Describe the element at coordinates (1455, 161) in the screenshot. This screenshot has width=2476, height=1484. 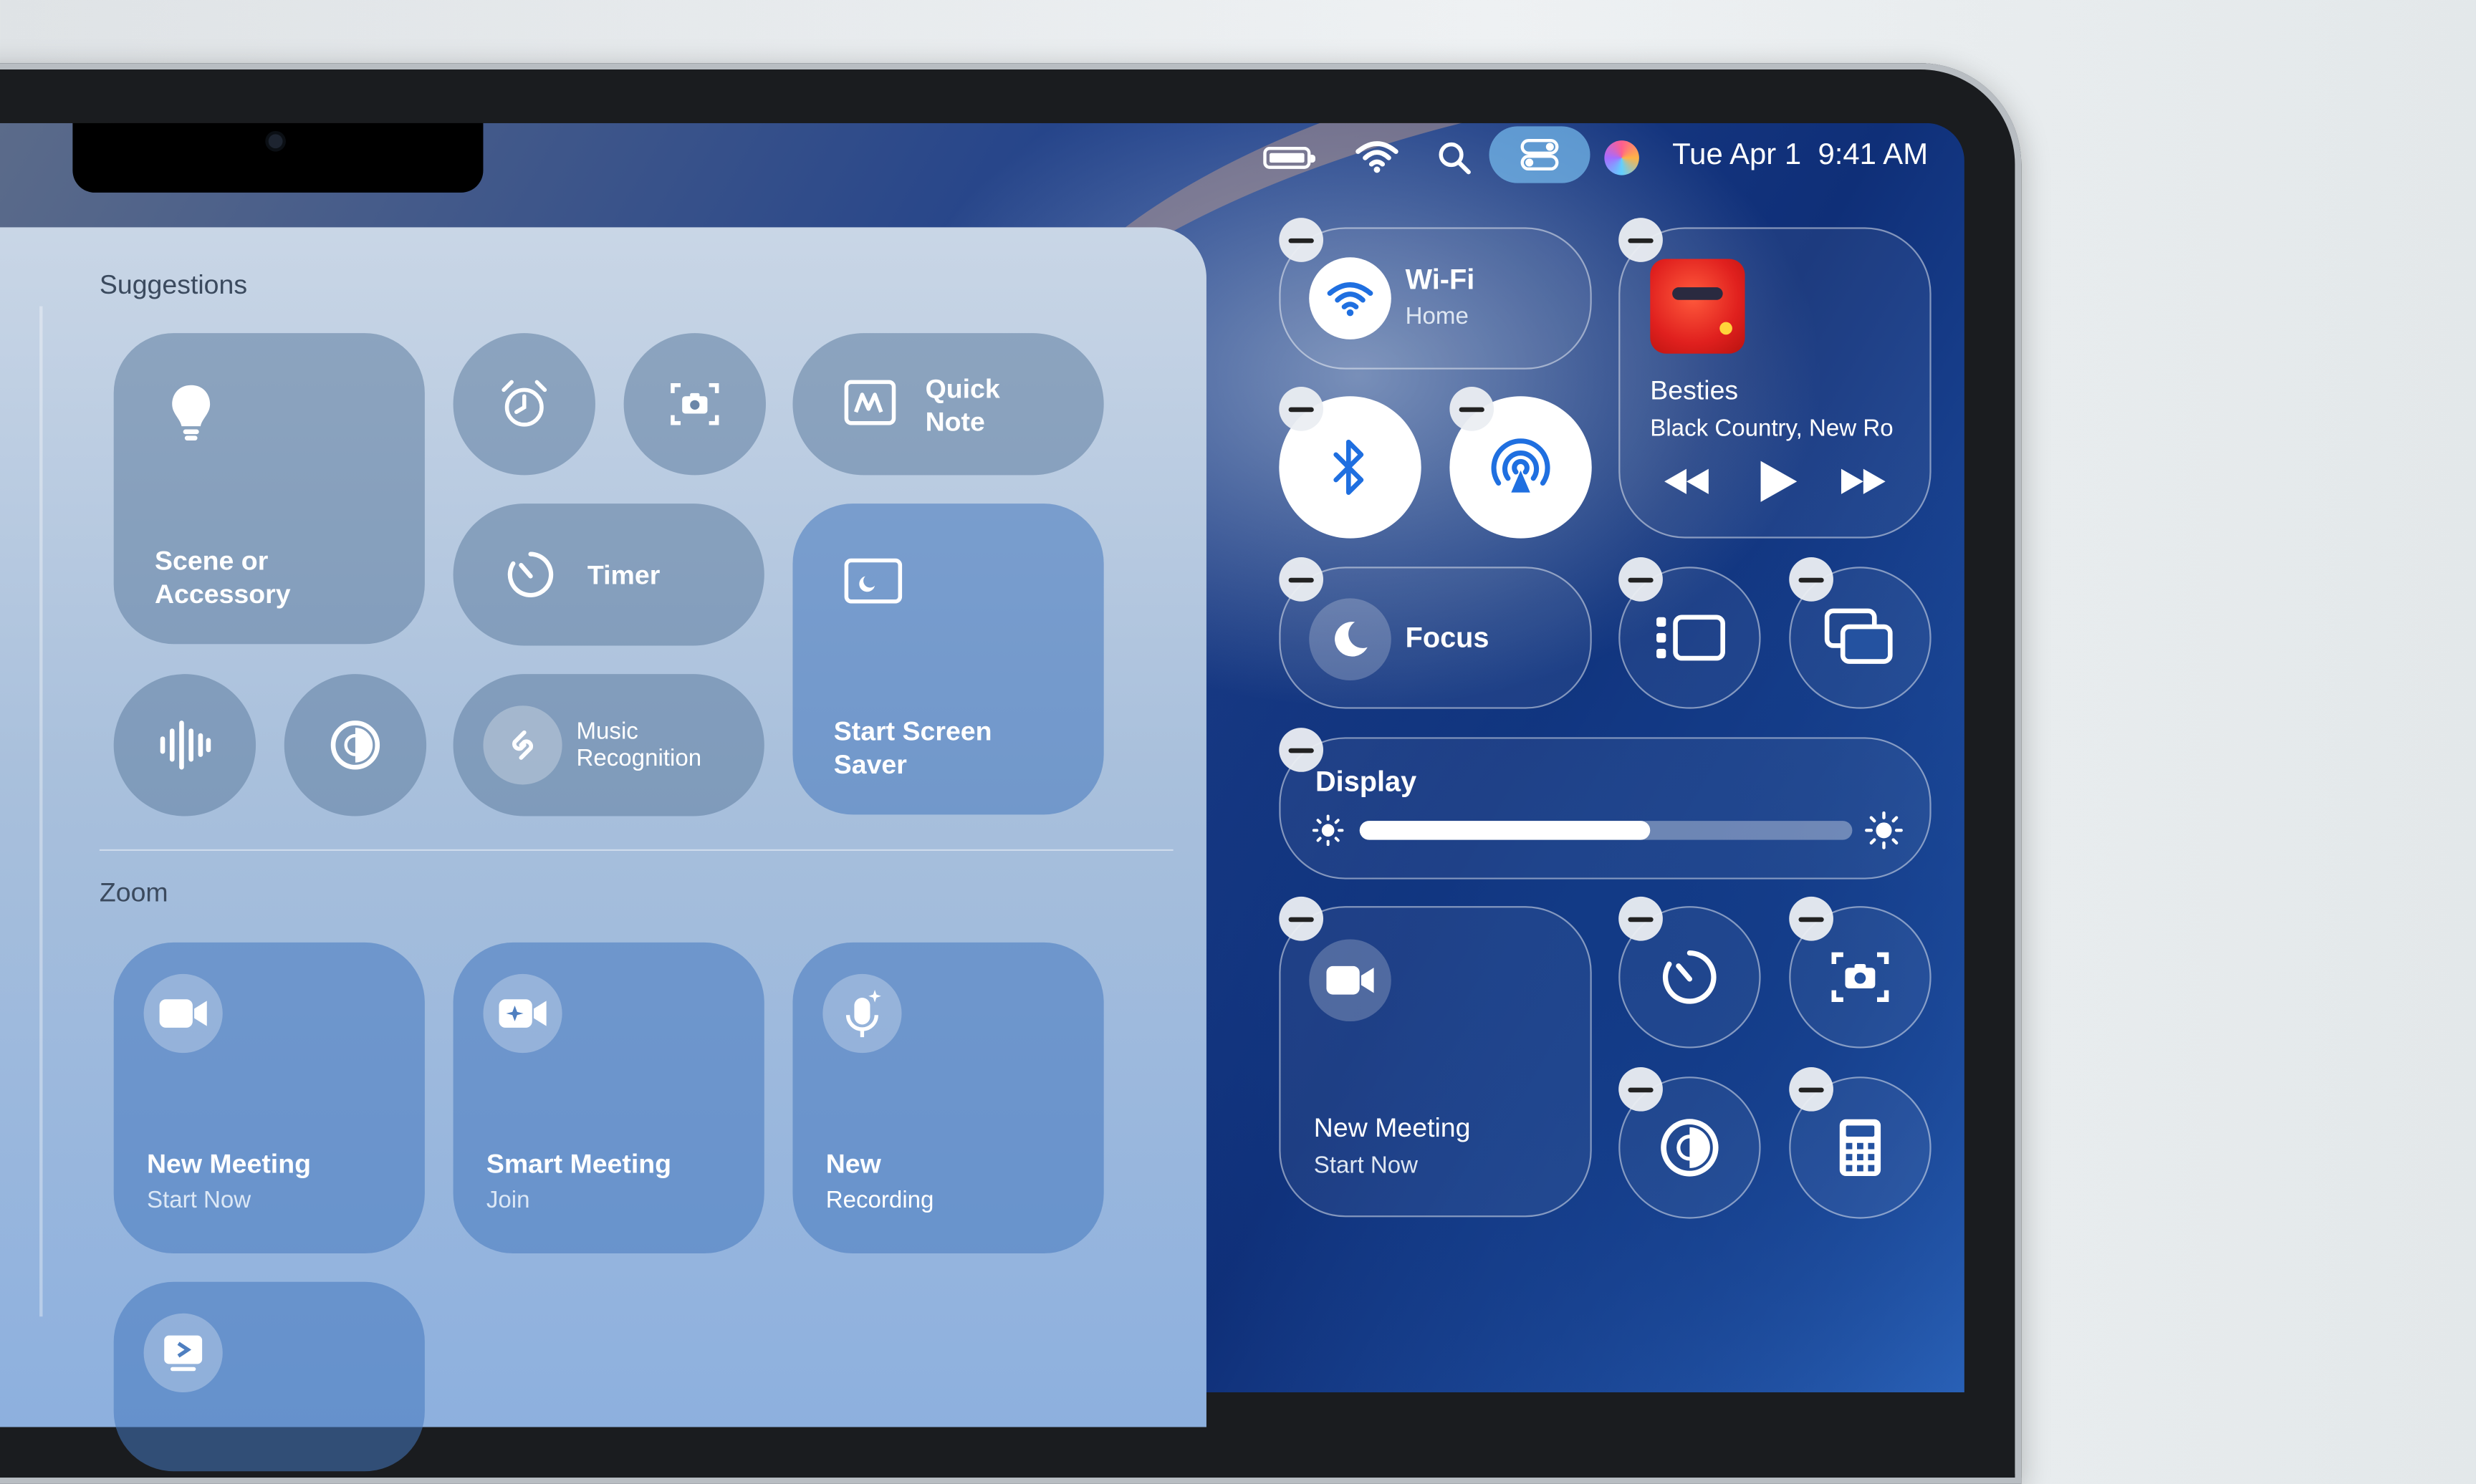
I see `spotlight-search-icon` at that location.